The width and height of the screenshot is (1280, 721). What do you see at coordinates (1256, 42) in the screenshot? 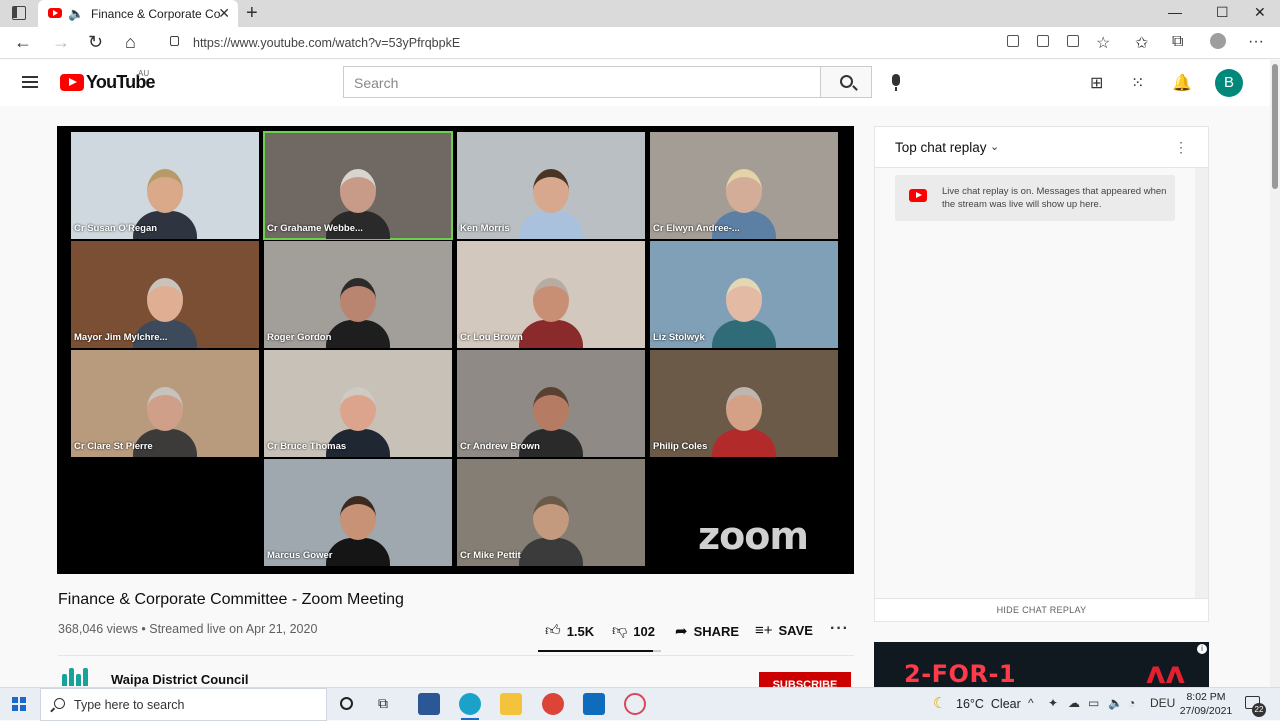
I see `browser-menu-icon: ···` at bounding box center [1256, 42].